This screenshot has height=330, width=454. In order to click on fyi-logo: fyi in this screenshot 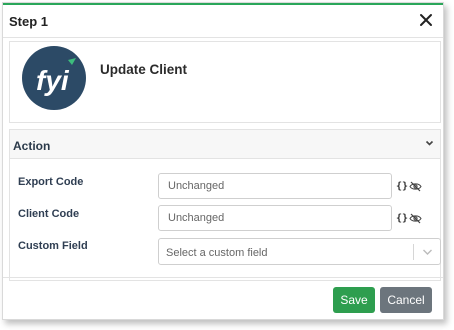, I will do `click(54, 78)`.